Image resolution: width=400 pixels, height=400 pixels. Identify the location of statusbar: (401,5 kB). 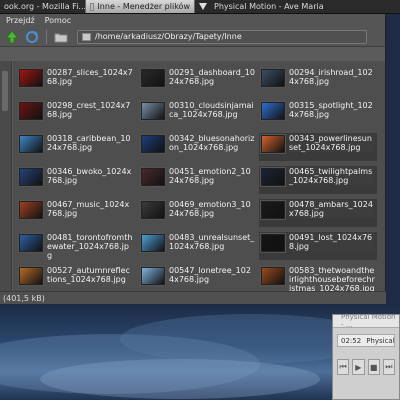
(193, 297).